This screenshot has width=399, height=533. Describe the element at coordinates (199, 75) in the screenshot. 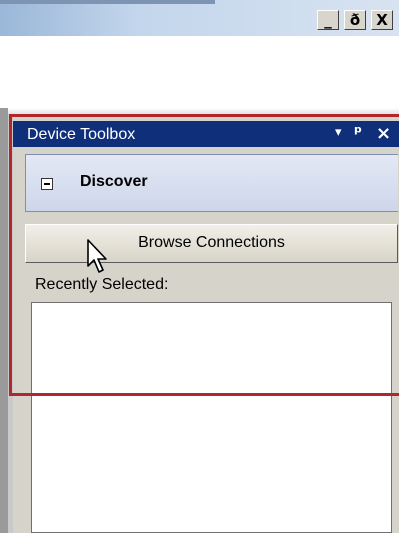

I see `toolbar-area` at that location.